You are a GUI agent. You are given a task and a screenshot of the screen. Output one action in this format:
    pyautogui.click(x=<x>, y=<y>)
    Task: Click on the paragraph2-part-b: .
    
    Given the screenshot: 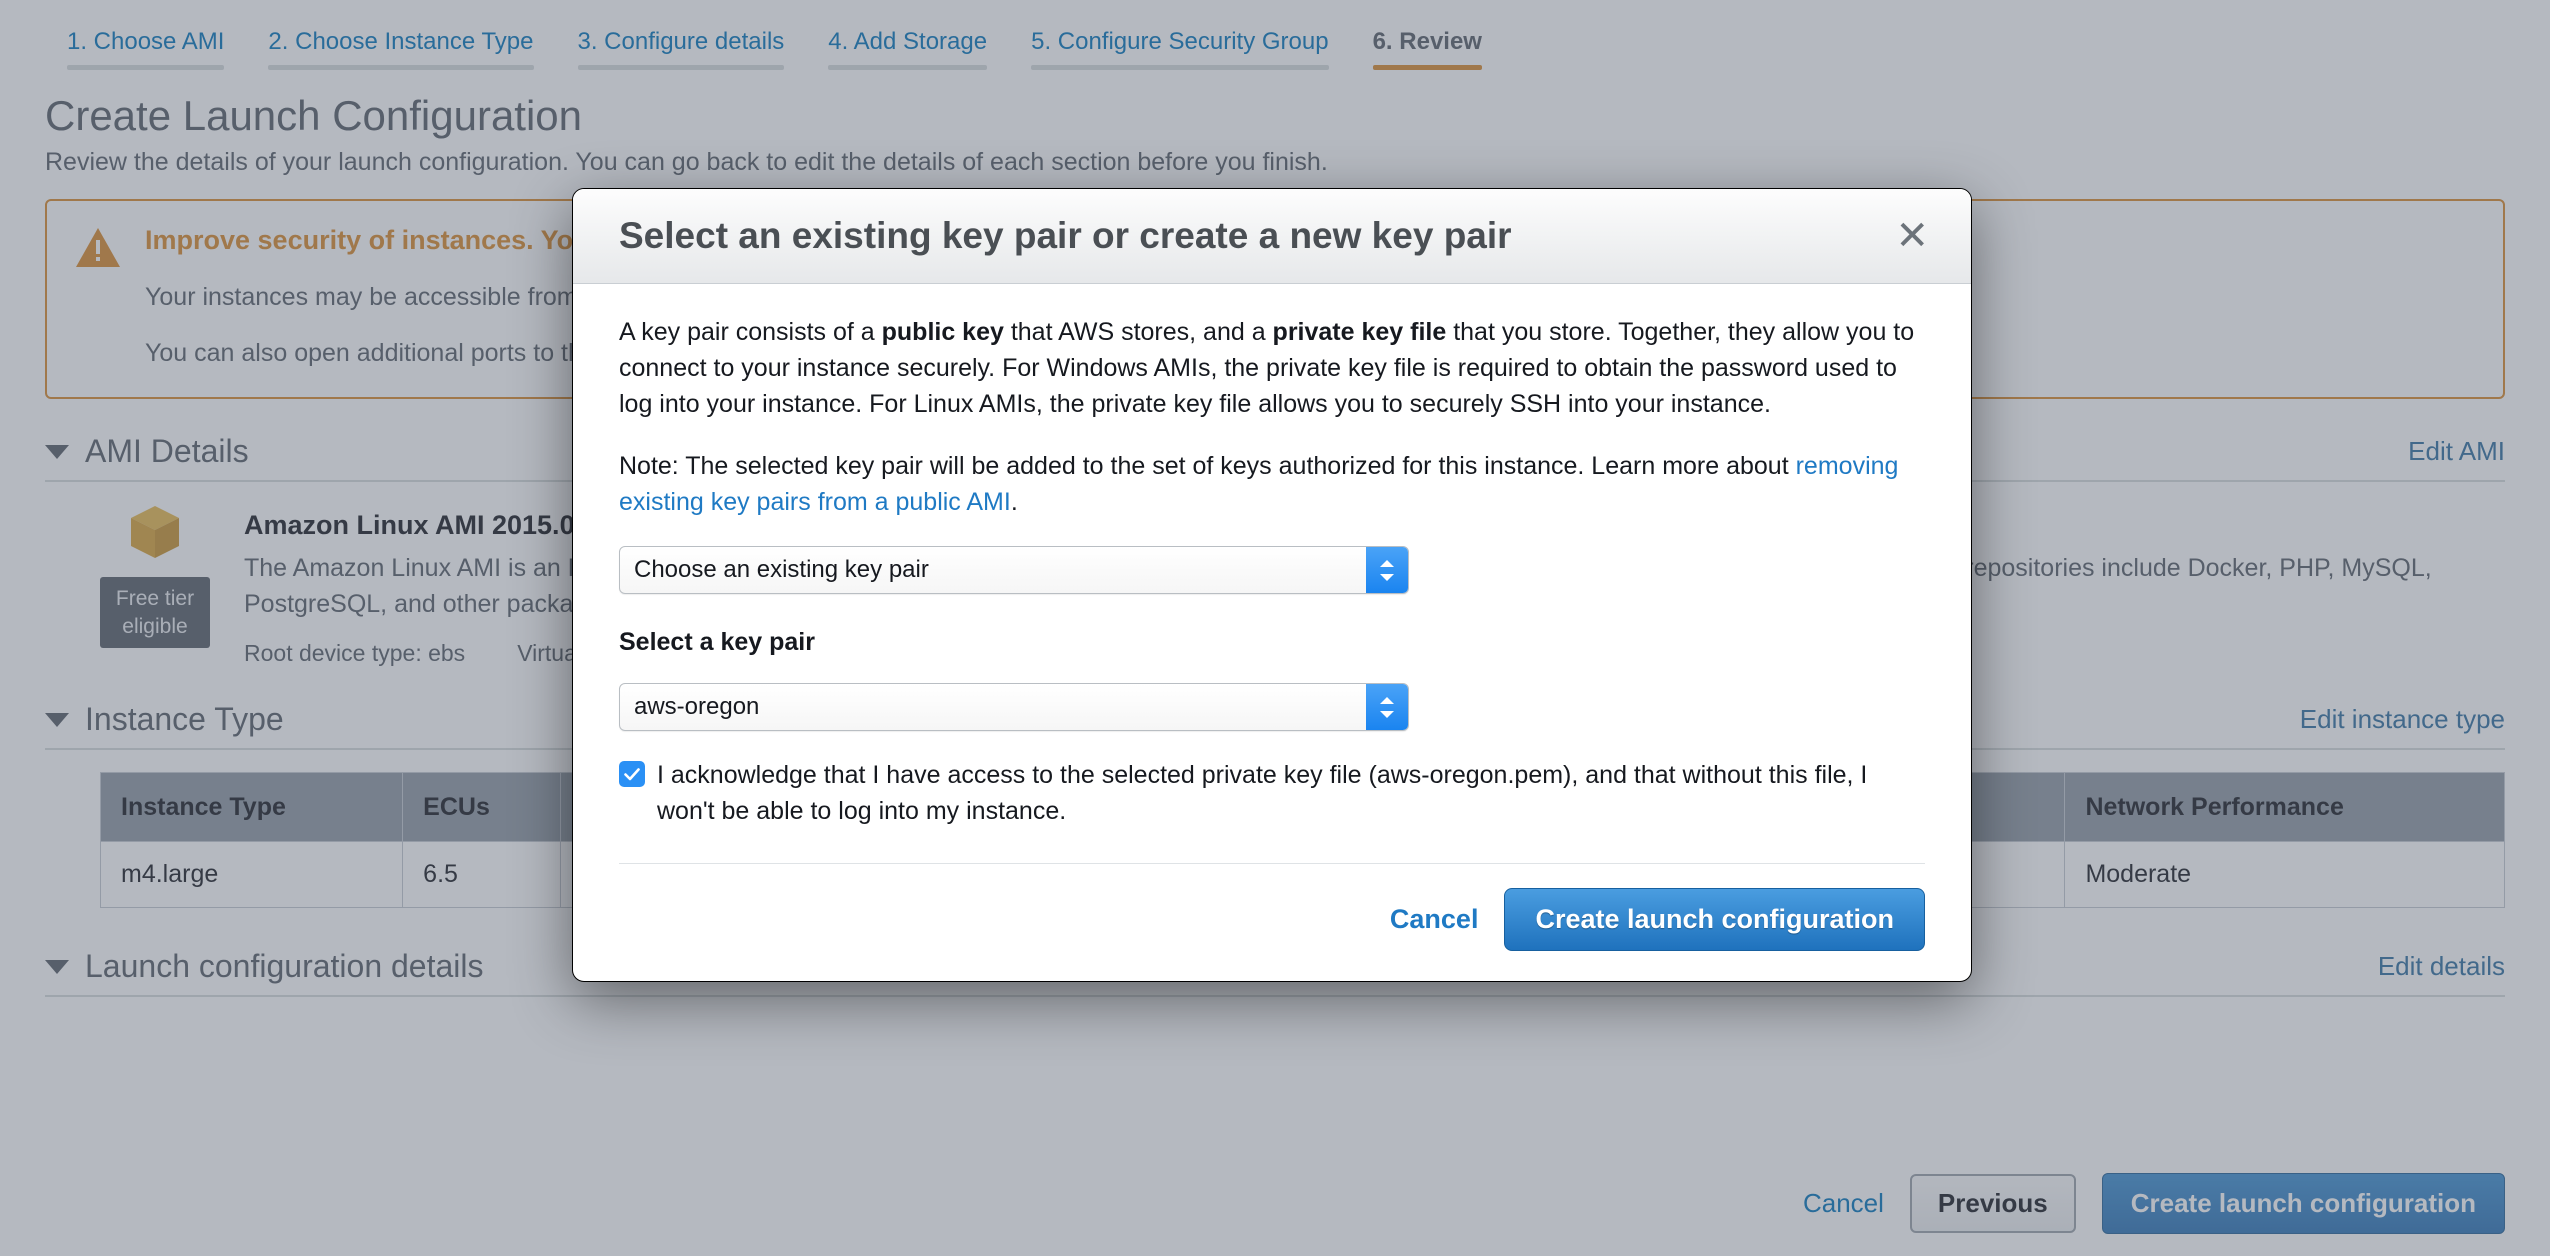 What is the action you would take?
    pyautogui.click(x=1014, y=502)
    